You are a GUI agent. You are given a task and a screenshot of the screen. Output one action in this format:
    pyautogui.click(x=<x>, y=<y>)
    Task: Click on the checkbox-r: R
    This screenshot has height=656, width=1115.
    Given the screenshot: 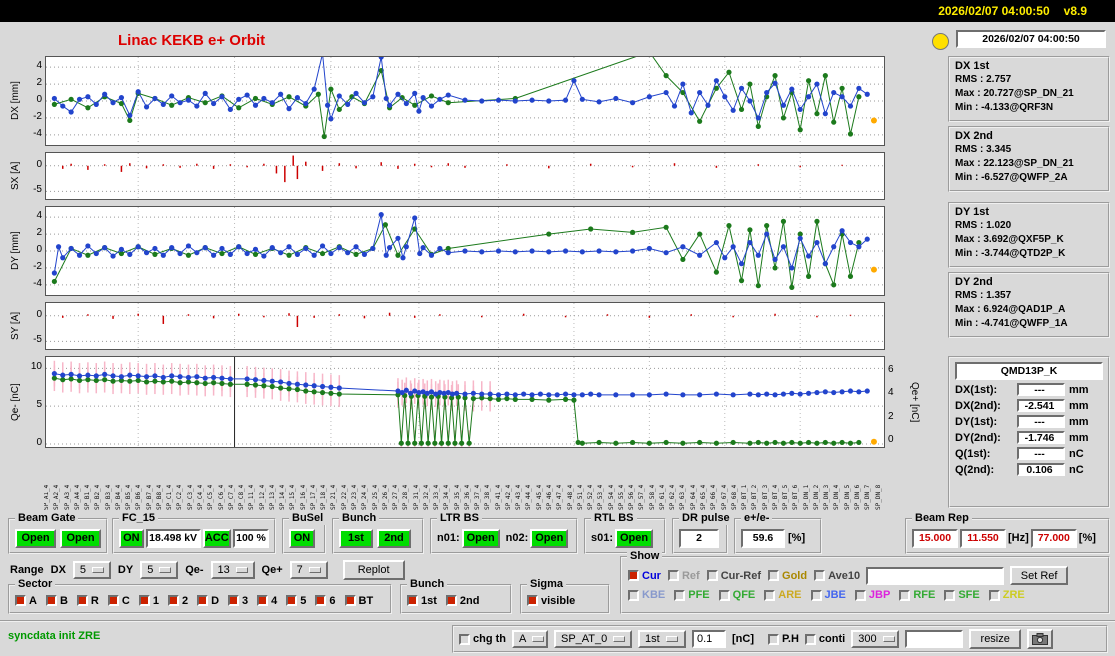 What is the action you would take?
    pyautogui.click(x=87, y=601)
    